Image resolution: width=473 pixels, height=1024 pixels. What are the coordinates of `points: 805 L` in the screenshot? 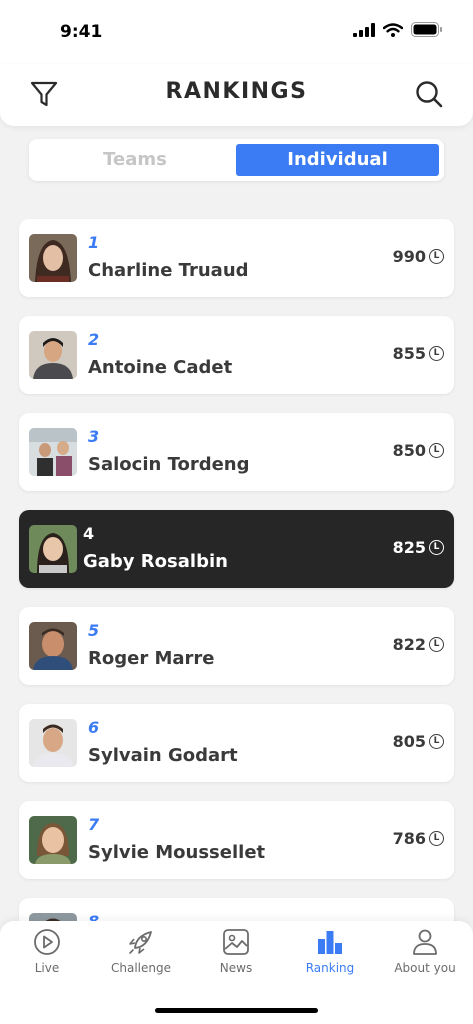 It's located at (418, 741).